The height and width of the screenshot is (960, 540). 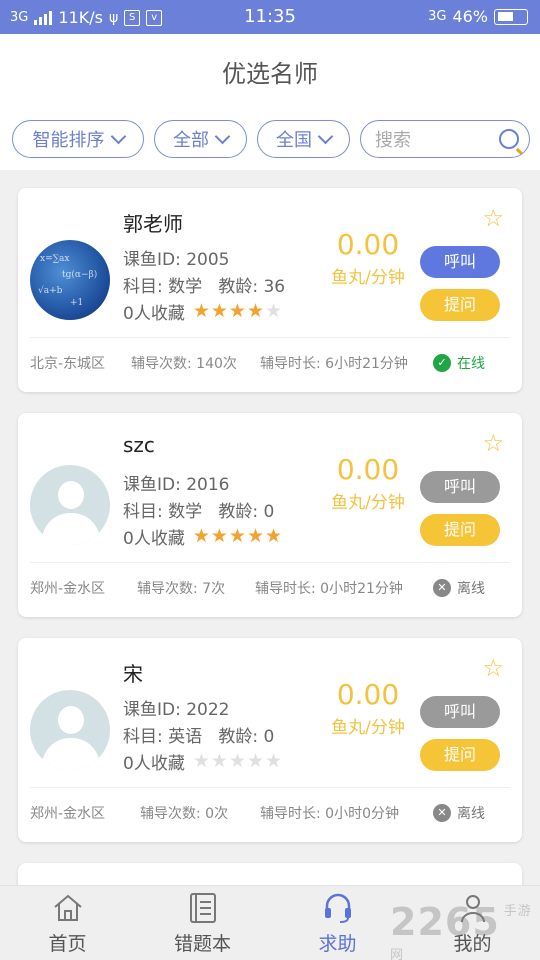 I want to click on nav-item-help: 求助, so click(x=337, y=923).